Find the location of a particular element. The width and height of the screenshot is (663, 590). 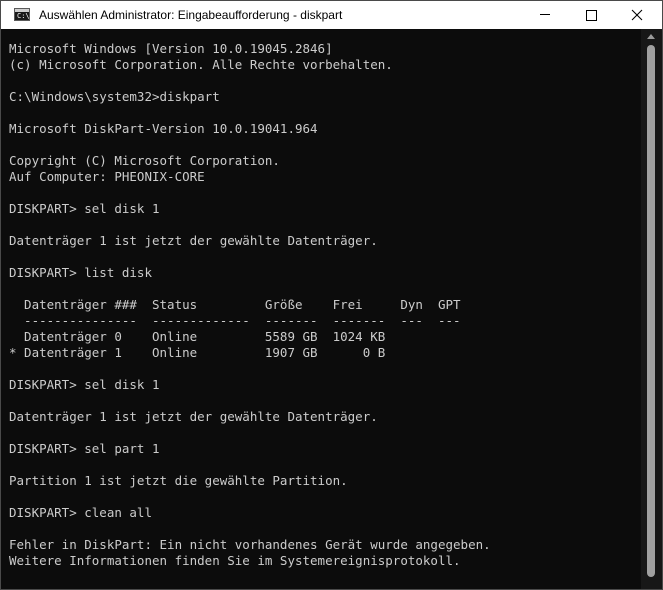

scroll-up-arrow-icon is located at coordinates (651, 36).